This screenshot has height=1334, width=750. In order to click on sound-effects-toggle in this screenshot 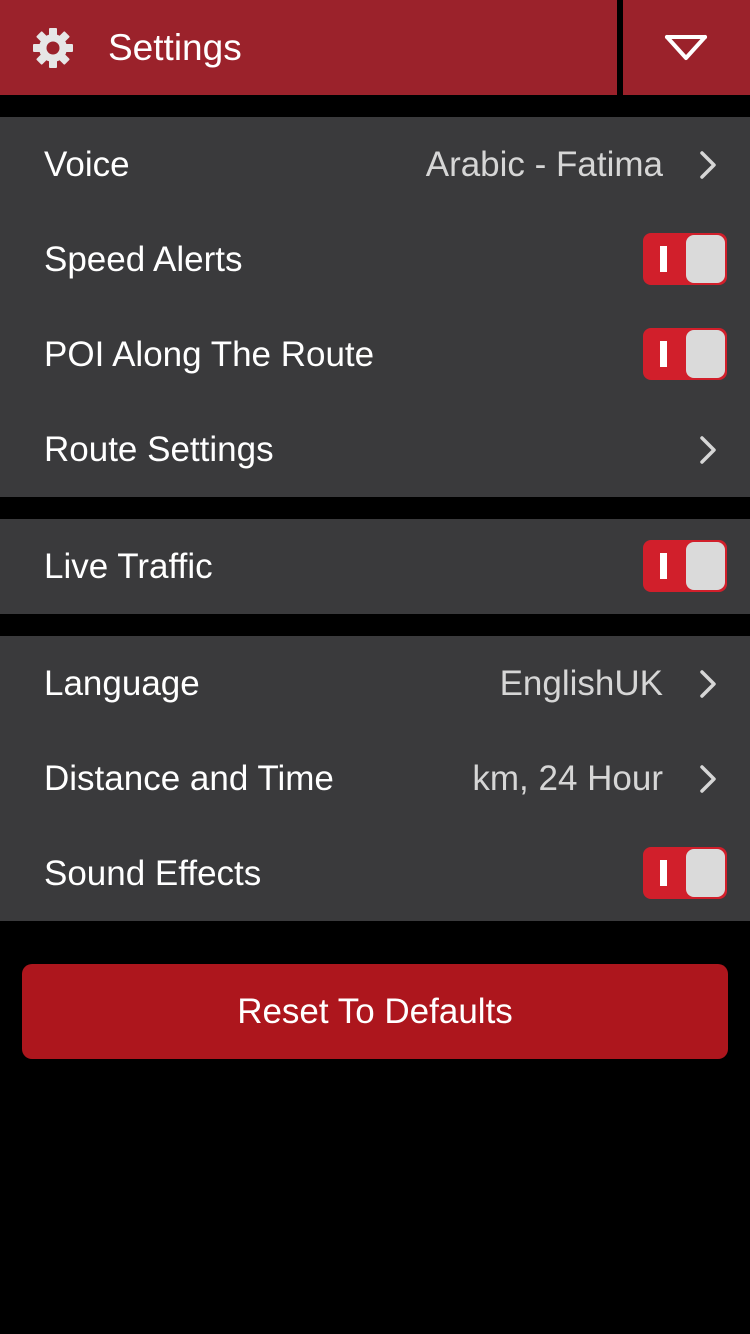, I will do `click(685, 873)`.